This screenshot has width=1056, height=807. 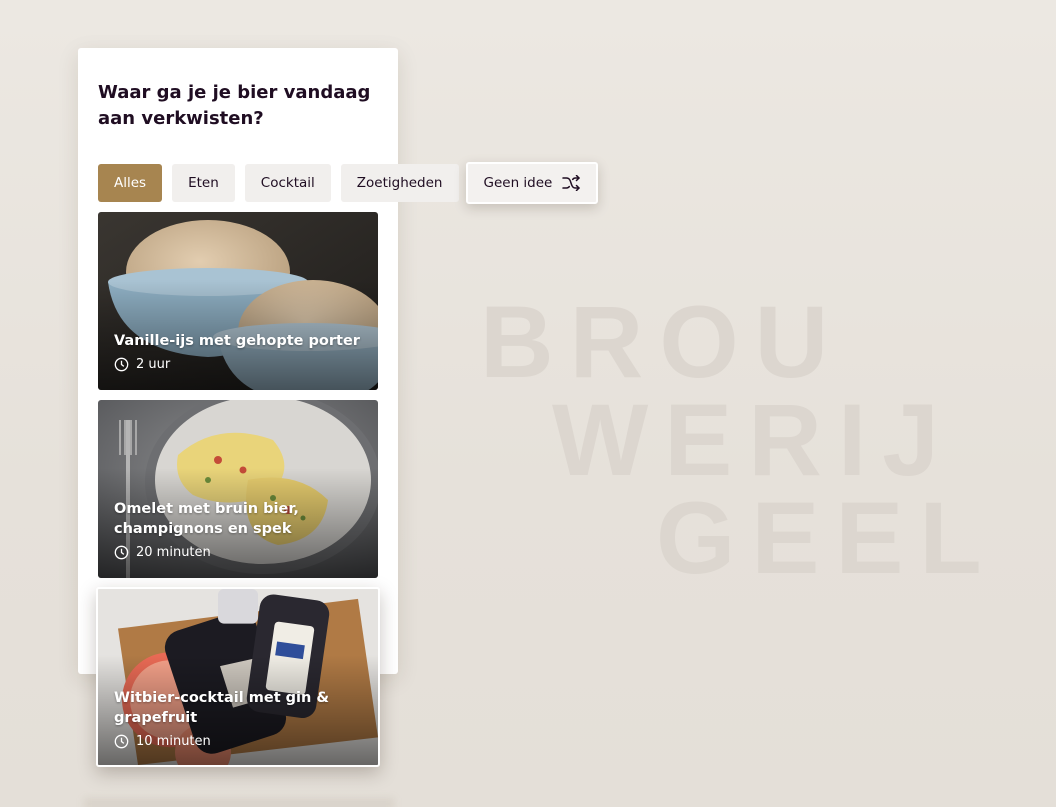 What do you see at coordinates (203, 183) in the screenshot?
I see `filter-chip-eten: Eten` at bounding box center [203, 183].